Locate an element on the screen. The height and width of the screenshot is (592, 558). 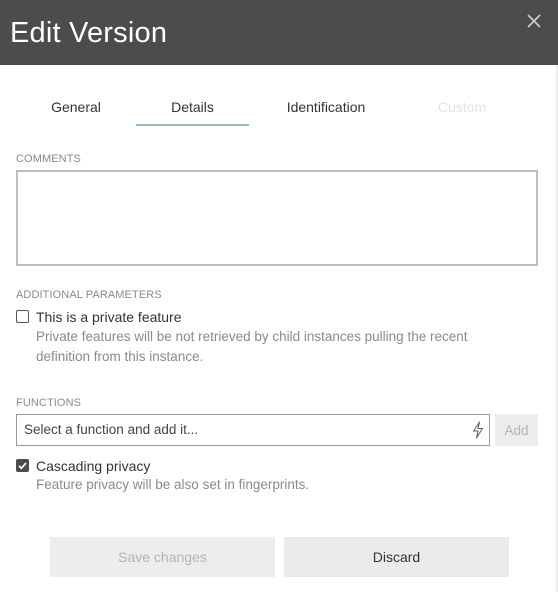
private-feature-label: This is a private feature is located at coordinates (109, 317).